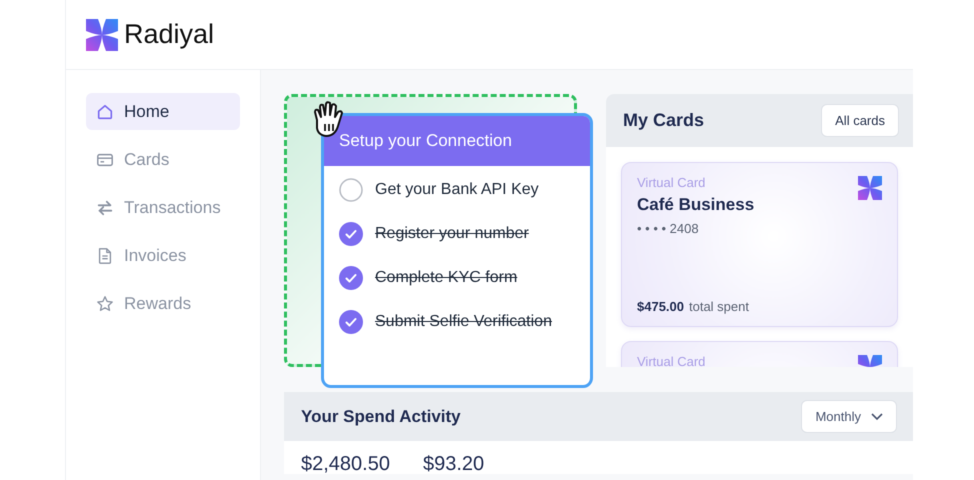 Image resolution: width=974 pixels, height=480 pixels. I want to click on all-cards-button: All cards, so click(860, 120).